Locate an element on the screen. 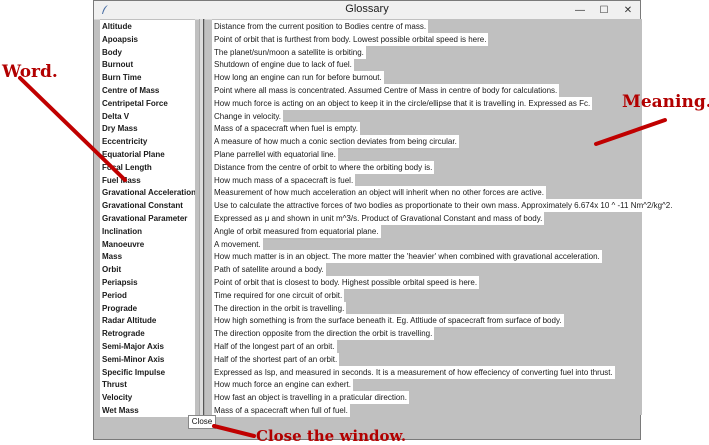 The image size is (709, 445). maximize-button: ☐ is located at coordinates (604, 10).